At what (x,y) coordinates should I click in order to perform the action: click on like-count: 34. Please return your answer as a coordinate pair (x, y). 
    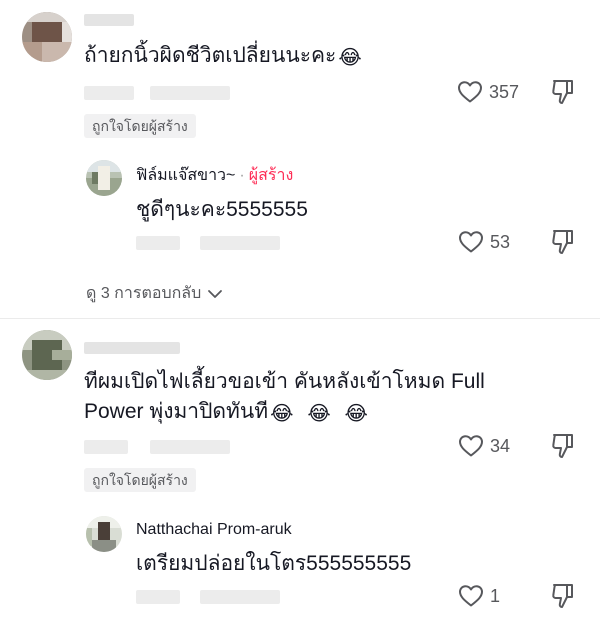
    Looking at the image, I should click on (500, 445).